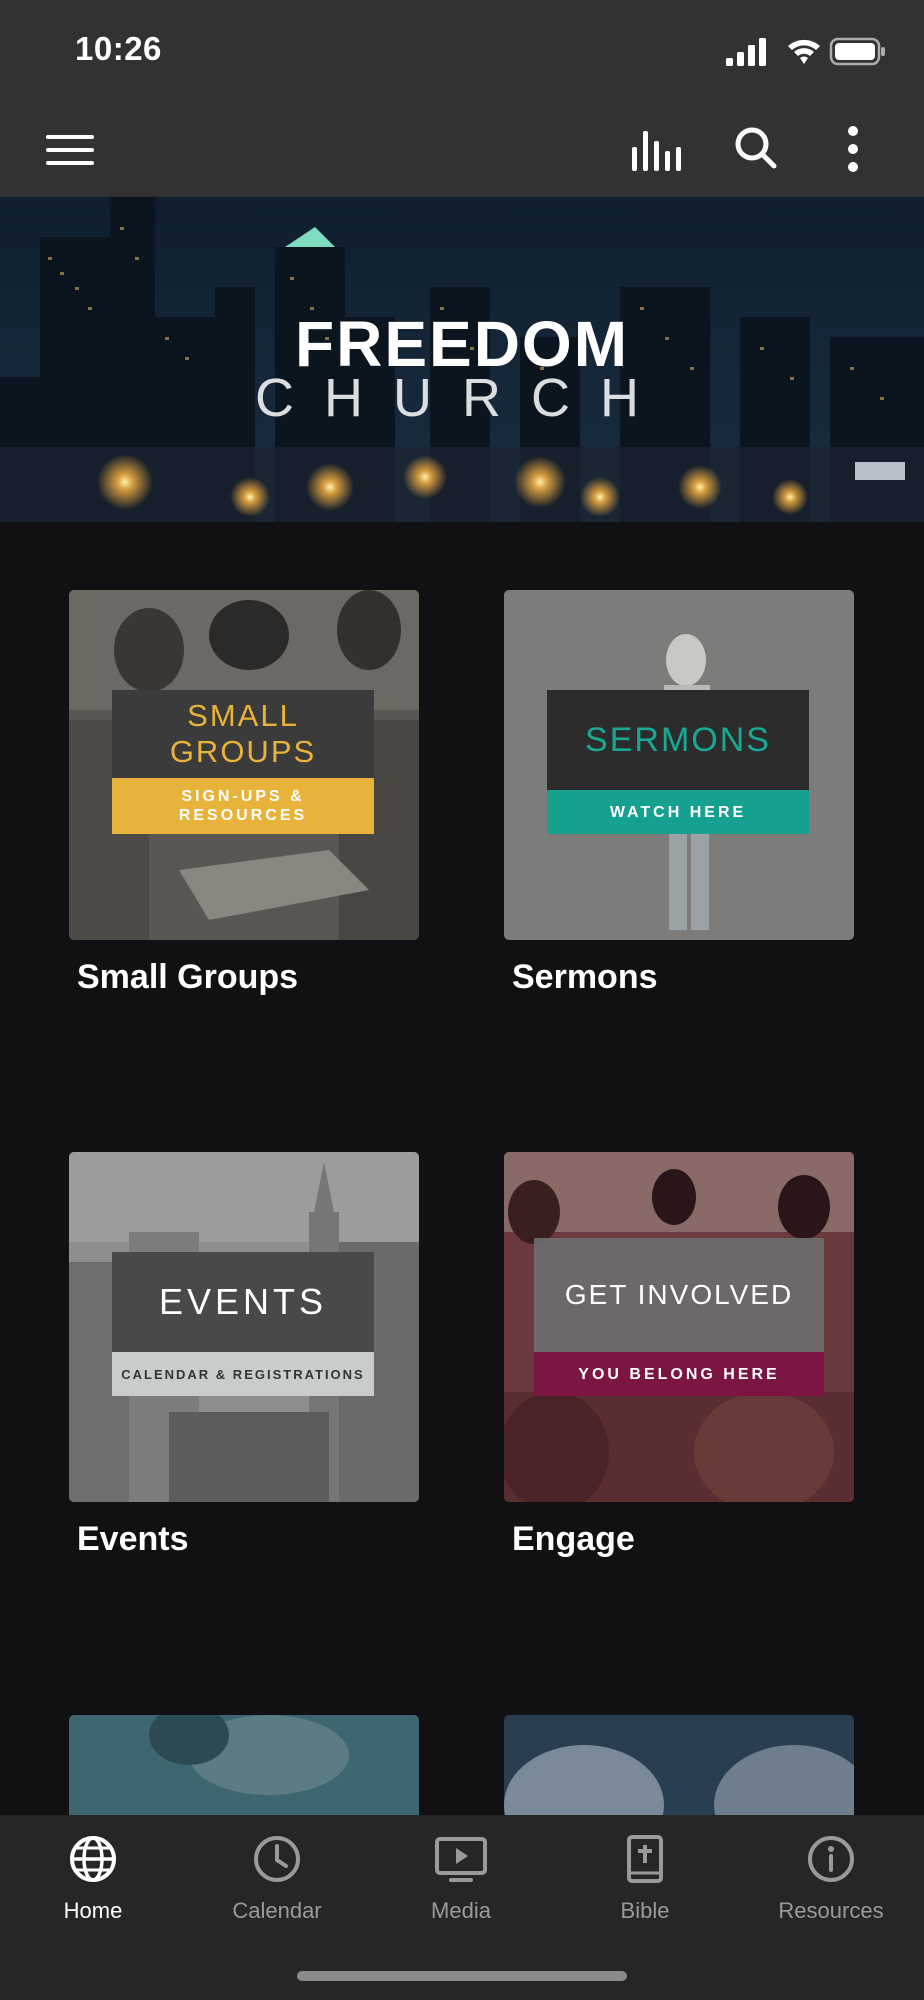  Describe the element at coordinates (831, 1859) in the screenshot. I see `info-icon` at that location.